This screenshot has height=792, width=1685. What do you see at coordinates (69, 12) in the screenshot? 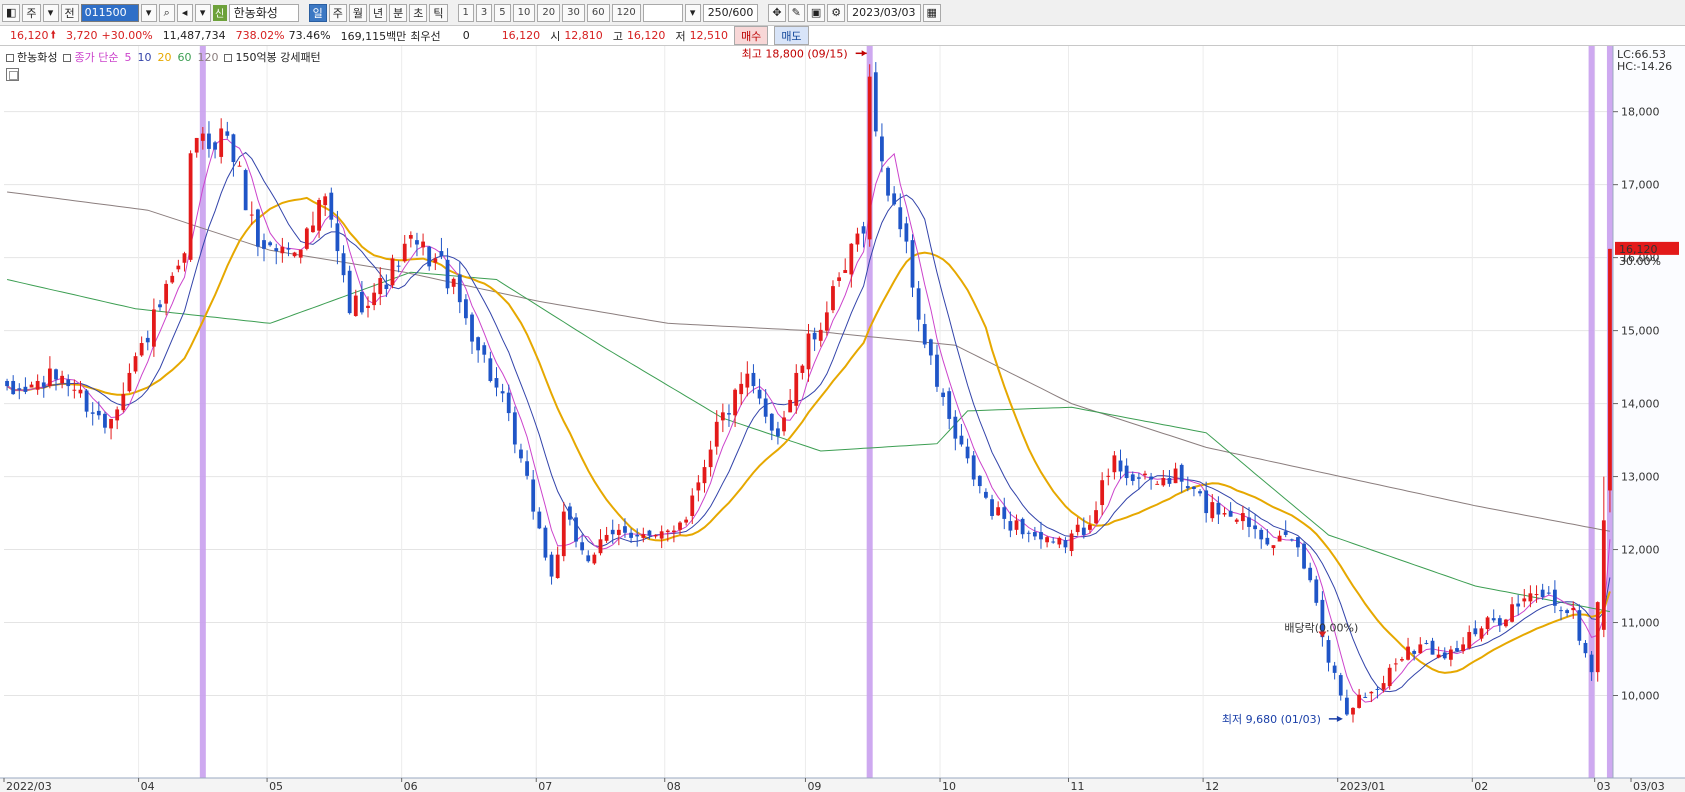
I see `period-select: 전` at bounding box center [69, 12].